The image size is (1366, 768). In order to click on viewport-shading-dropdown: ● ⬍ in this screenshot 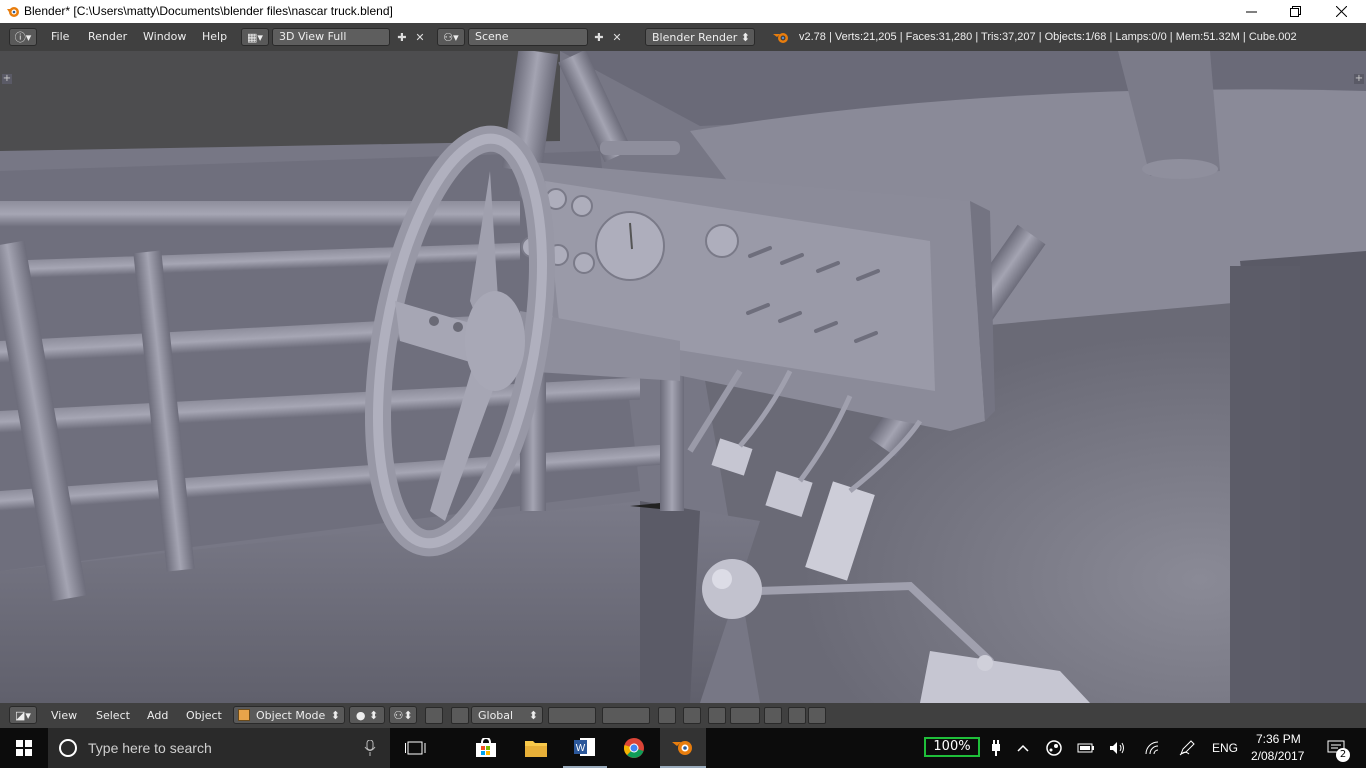, I will do `click(367, 715)`.